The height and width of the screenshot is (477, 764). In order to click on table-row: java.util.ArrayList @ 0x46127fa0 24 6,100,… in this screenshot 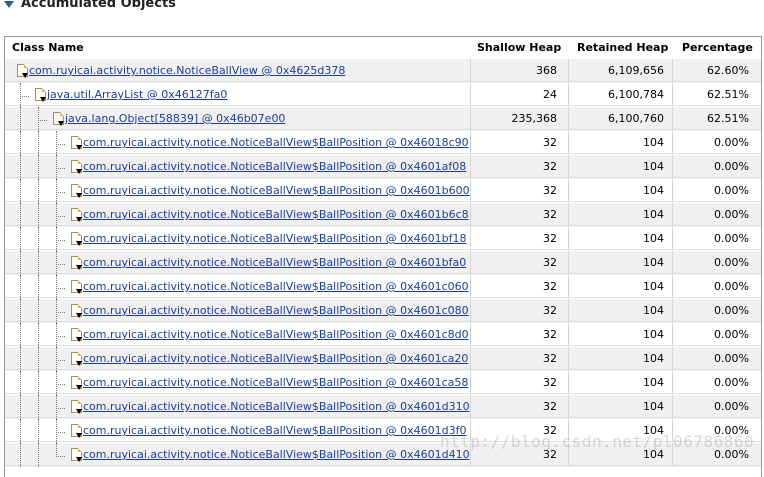, I will do `click(383, 95)`.